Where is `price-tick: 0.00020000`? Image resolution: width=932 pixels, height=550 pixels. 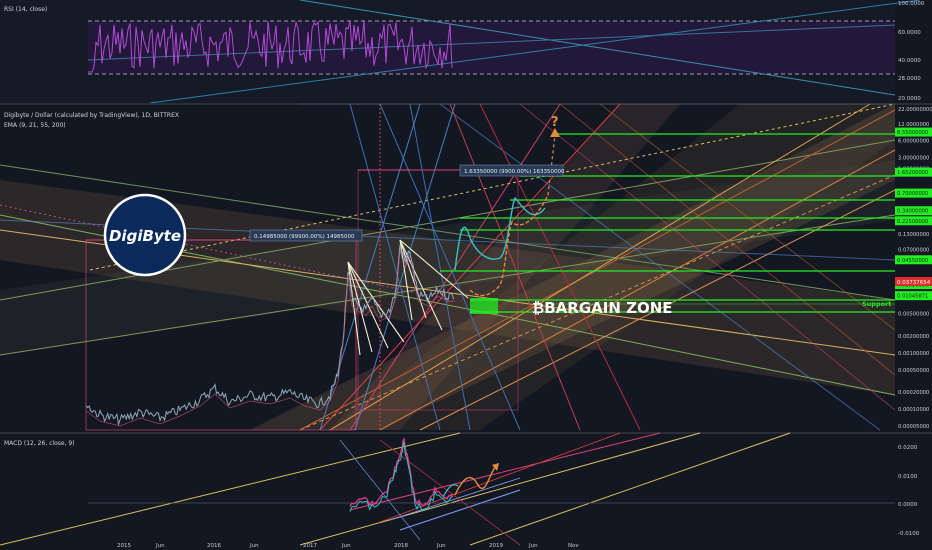
price-tick: 0.00020000 is located at coordinates (913, 393).